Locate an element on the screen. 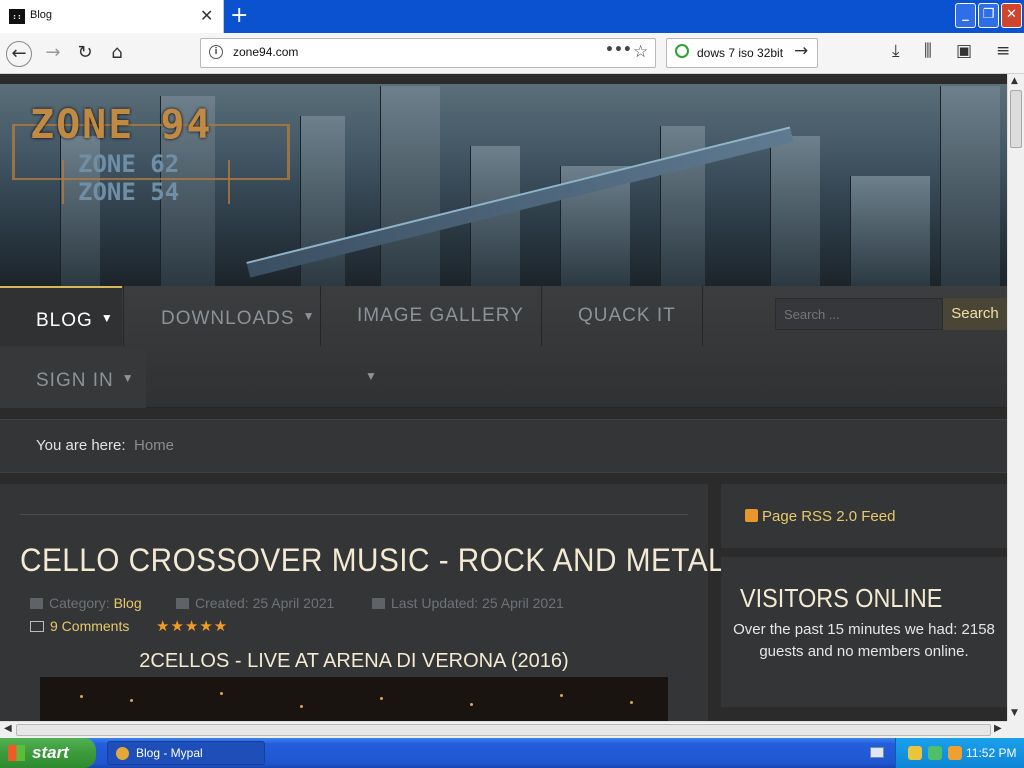  site-logo-main: ZONE 94 is located at coordinates (121, 125).